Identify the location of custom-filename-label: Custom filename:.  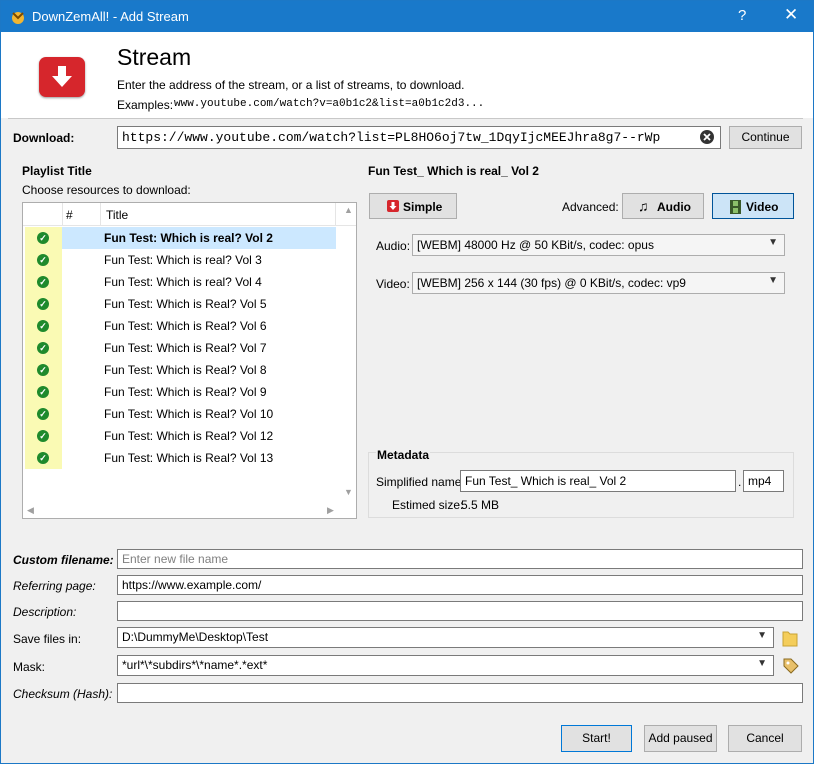
(63, 560).